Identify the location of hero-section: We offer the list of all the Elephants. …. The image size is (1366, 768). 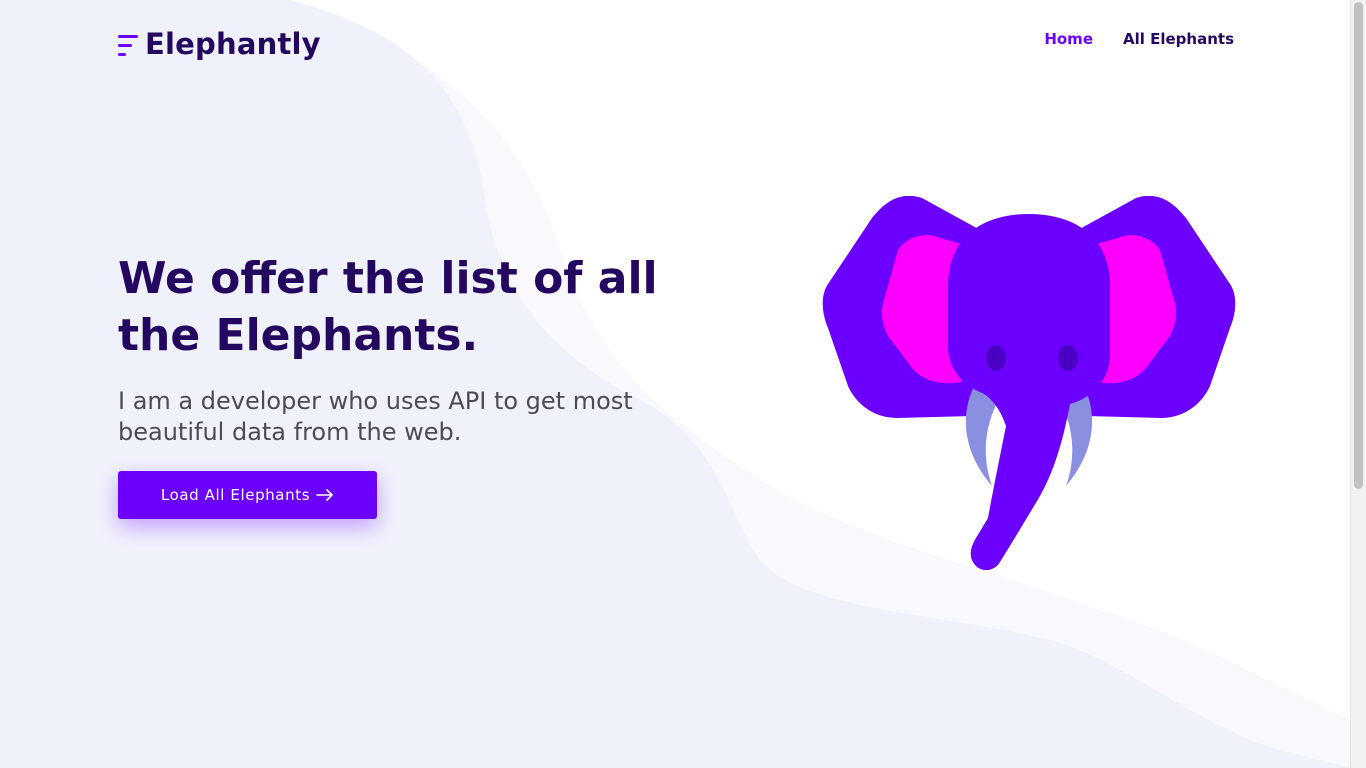
(398, 384).